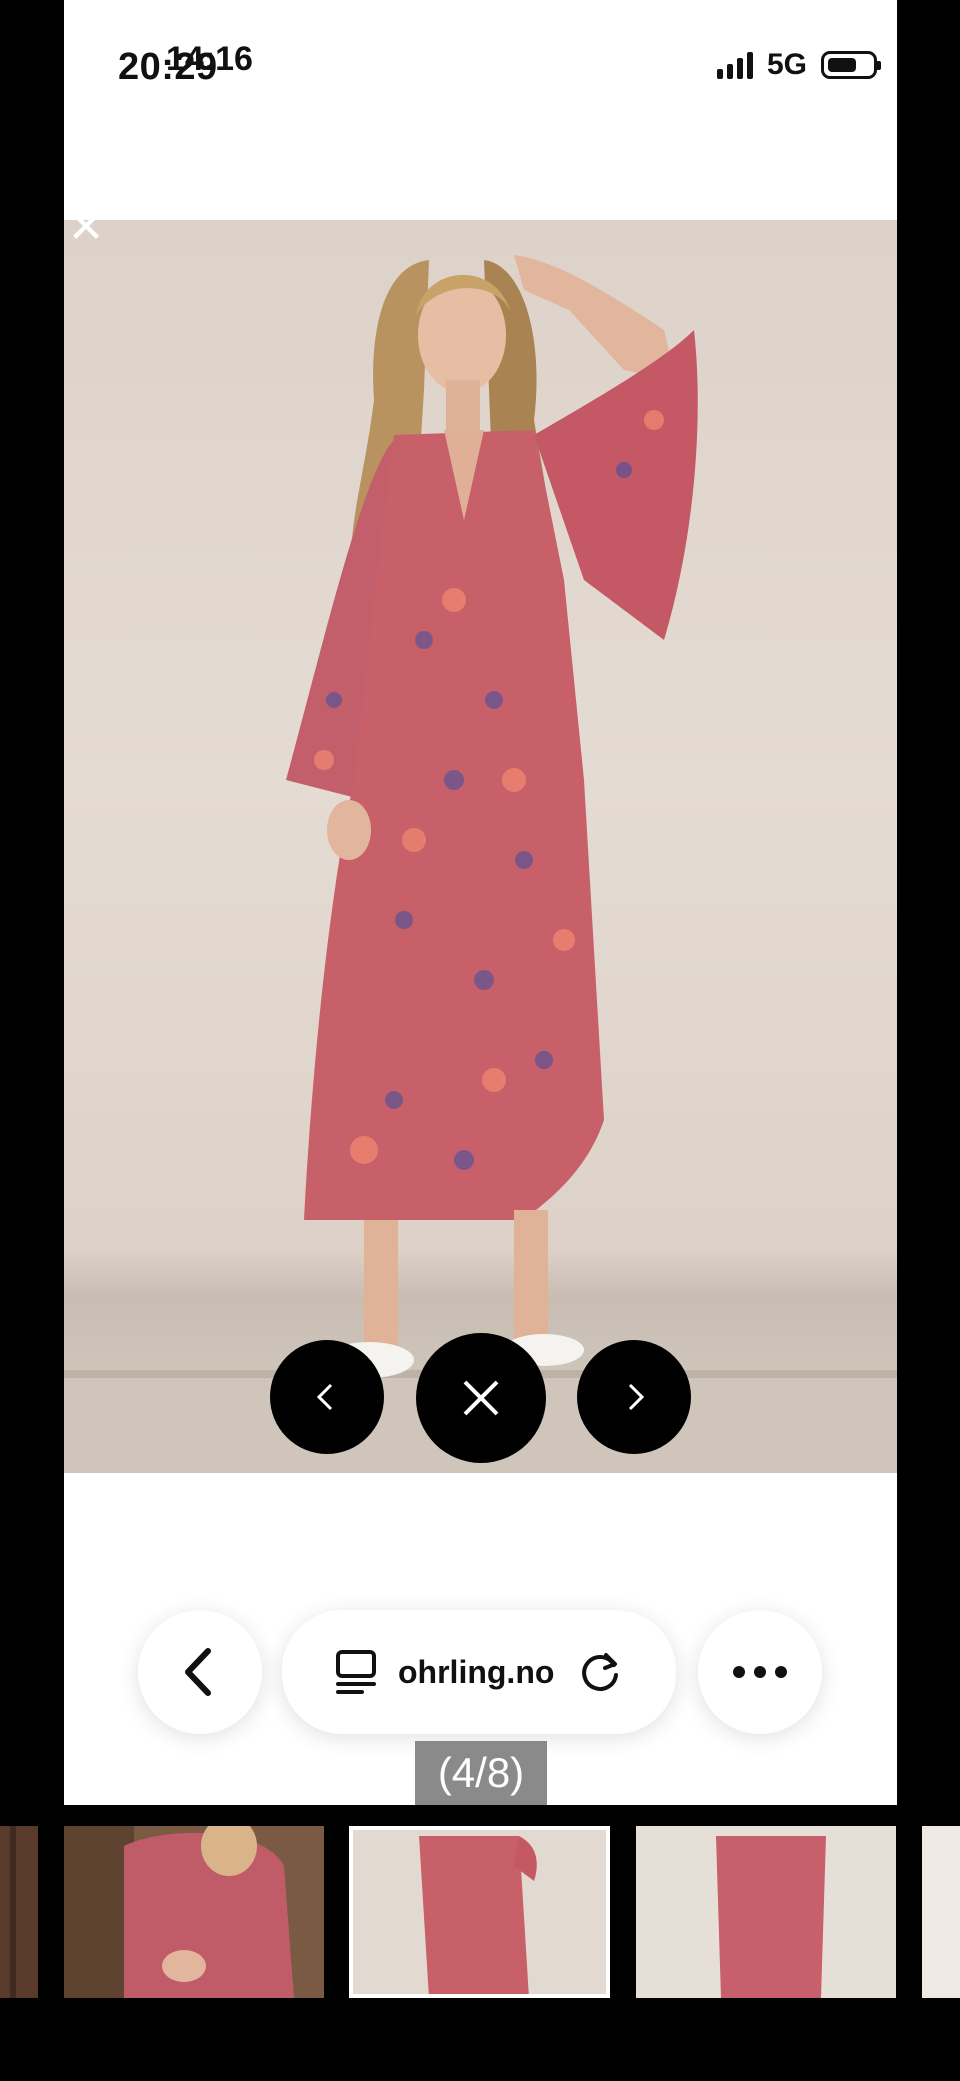 This screenshot has height=2081, width=960. Describe the element at coordinates (481, 1773) in the screenshot. I see `image-counter: (4/8)` at that location.